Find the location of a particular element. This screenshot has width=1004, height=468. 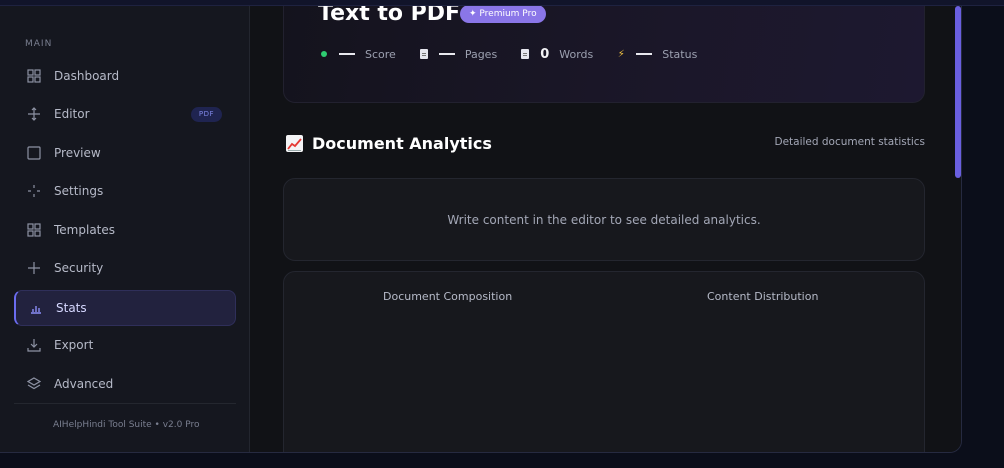

sidebar-footer: AIHelpHindi Tool Suite • v2.0 Pro is located at coordinates (126, 425).